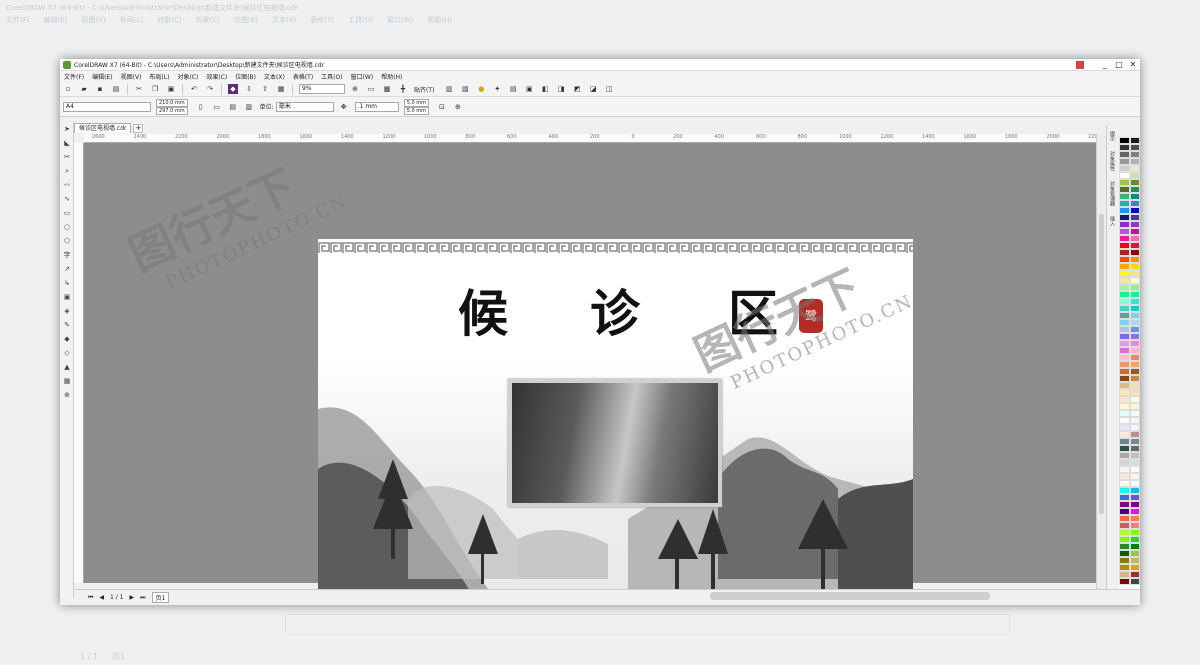 Image resolution: width=1200 pixels, height=665 pixels. Describe the element at coordinates (131, 76) in the screenshot. I see `menu-view: 视图(V)` at that location.